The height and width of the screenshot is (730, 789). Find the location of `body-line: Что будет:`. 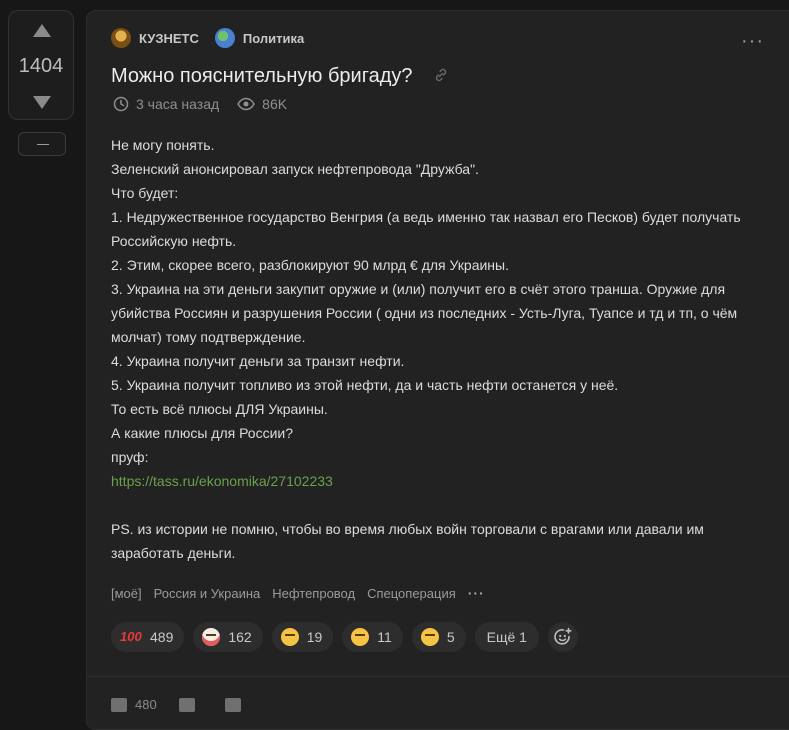

body-line: Что будет: is located at coordinates (145, 193).